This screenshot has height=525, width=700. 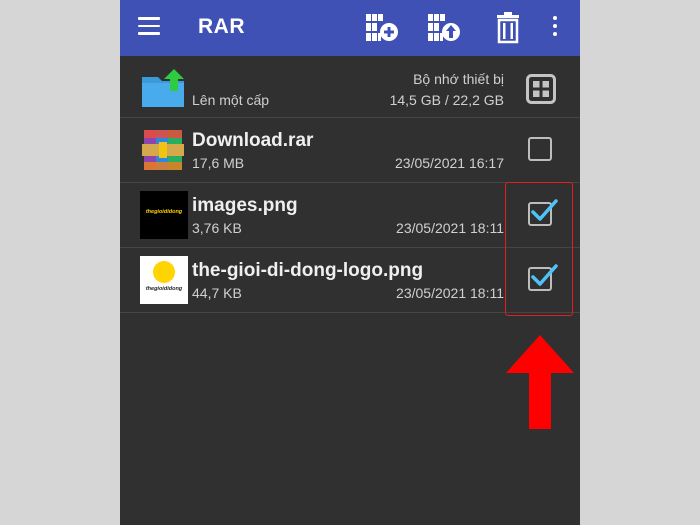 What do you see at coordinates (508, 28) in the screenshot?
I see `delete-icon` at bounding box center [508, 28].